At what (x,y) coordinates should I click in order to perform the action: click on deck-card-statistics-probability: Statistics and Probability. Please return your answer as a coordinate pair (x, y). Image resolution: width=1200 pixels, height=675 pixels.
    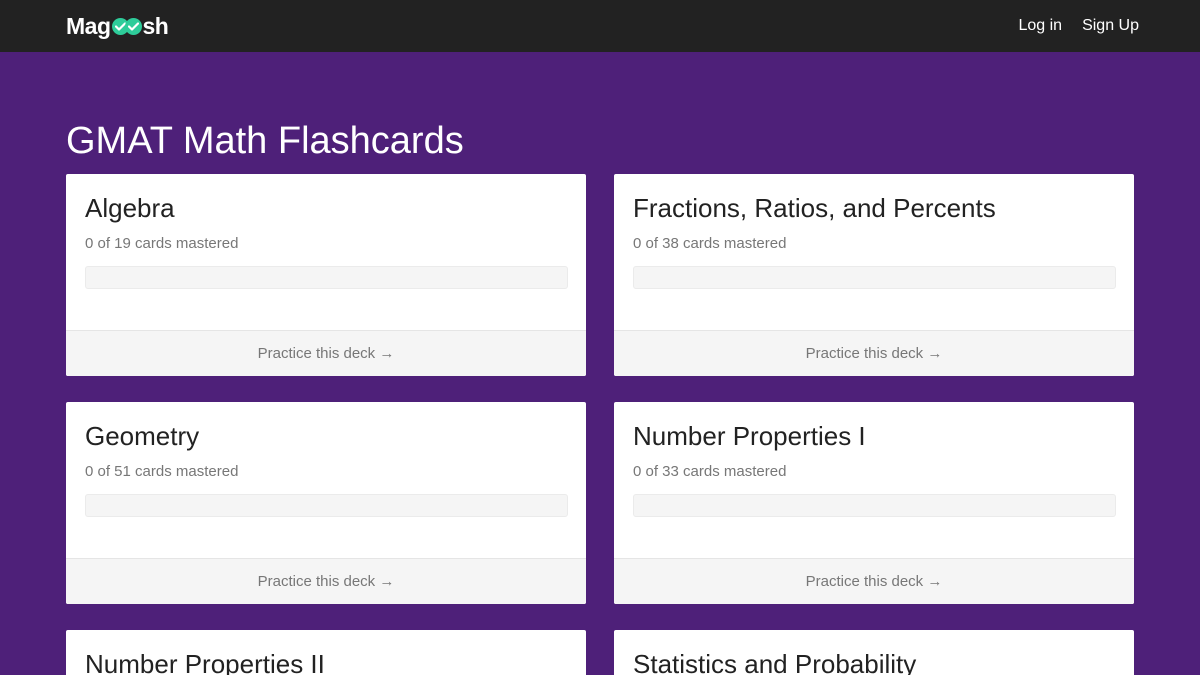
    Looking at the image, I should click on (874, 652).